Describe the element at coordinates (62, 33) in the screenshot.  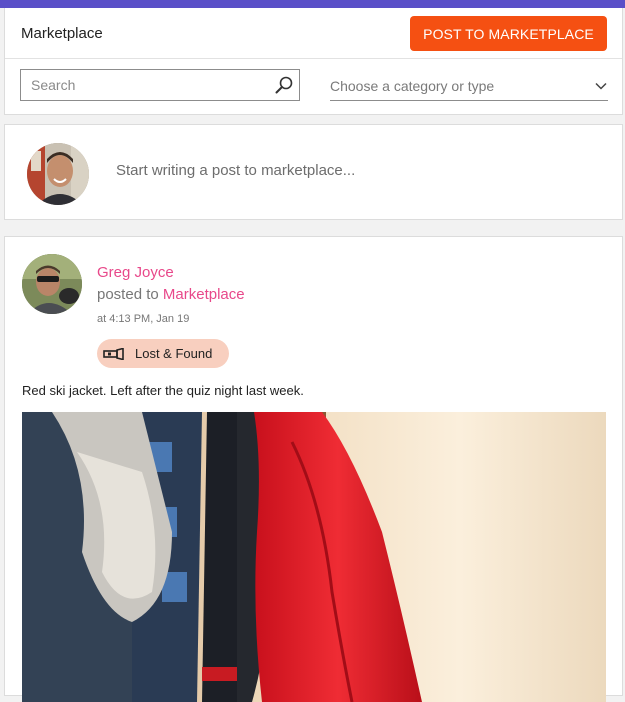
I see `page-title: Marketplace` at that location.